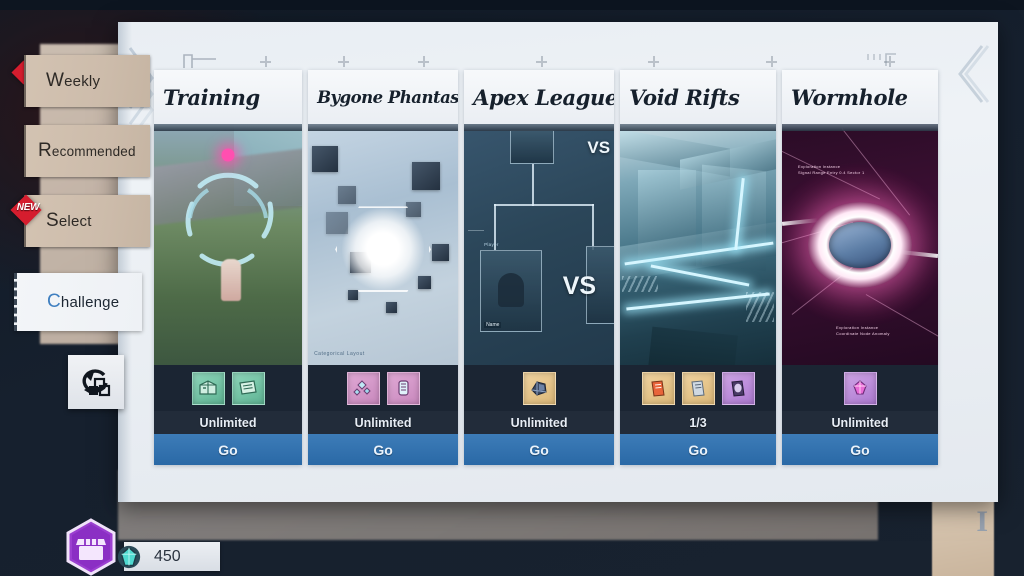  Describe the element at coordinates (228, 422) in the screenshot. I see `card-status-training: Unlimited` at that location.